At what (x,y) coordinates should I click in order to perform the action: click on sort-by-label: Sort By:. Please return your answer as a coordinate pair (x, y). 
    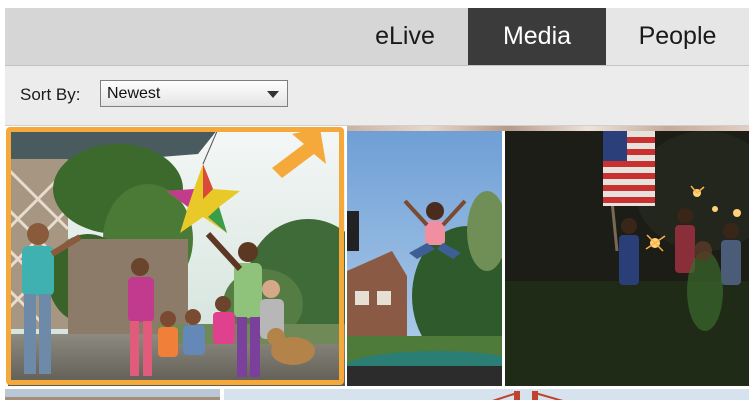
    Looking at the image, I should click on (50, 94).